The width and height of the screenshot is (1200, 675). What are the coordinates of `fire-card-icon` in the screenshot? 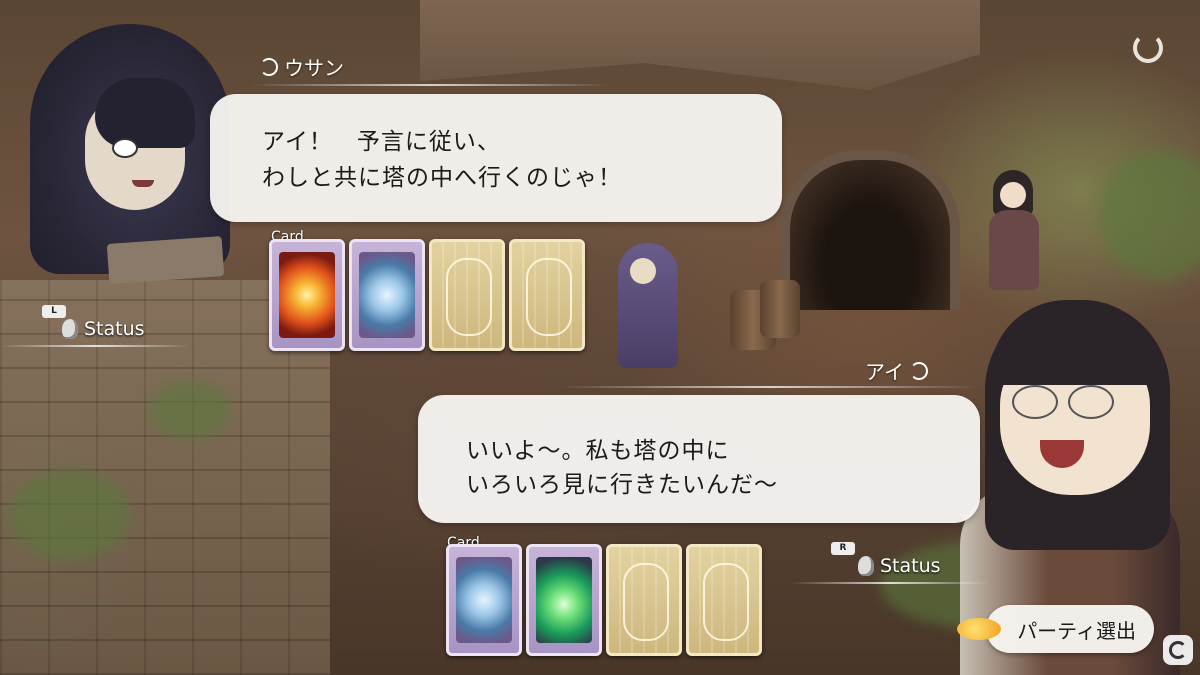 It's located at (307, 295).